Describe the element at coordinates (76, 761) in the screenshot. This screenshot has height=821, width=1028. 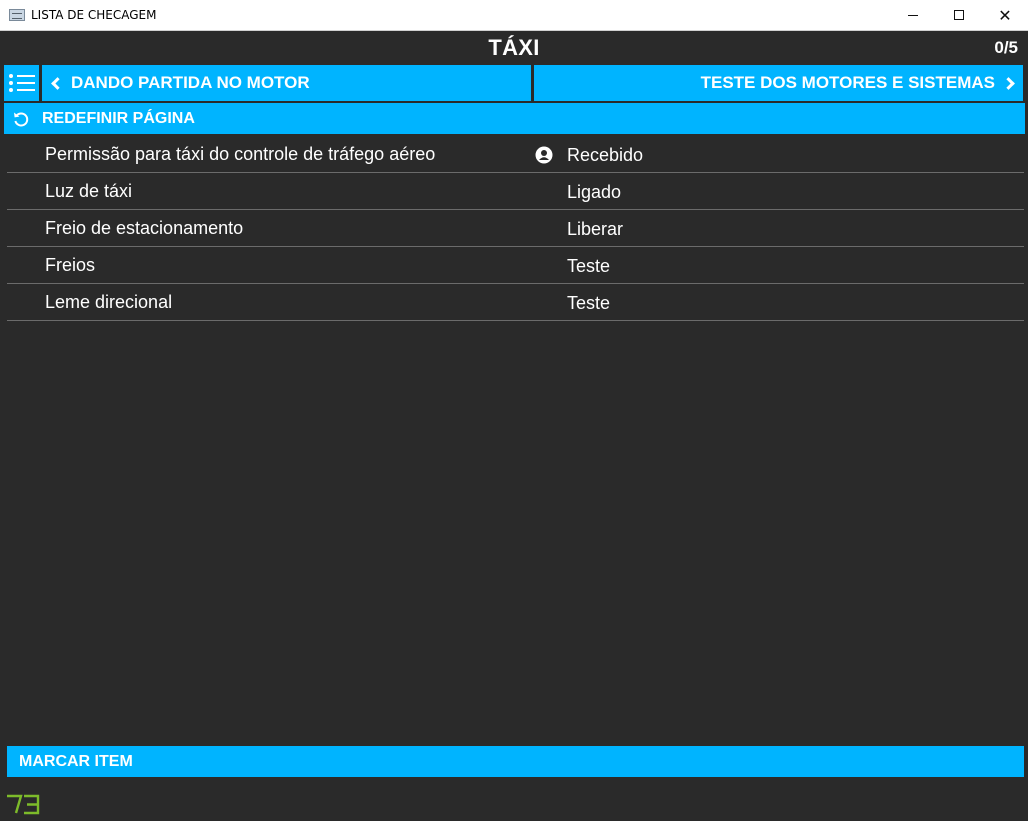
I see `mark-item-label: MARCAR ITEM` at that location.